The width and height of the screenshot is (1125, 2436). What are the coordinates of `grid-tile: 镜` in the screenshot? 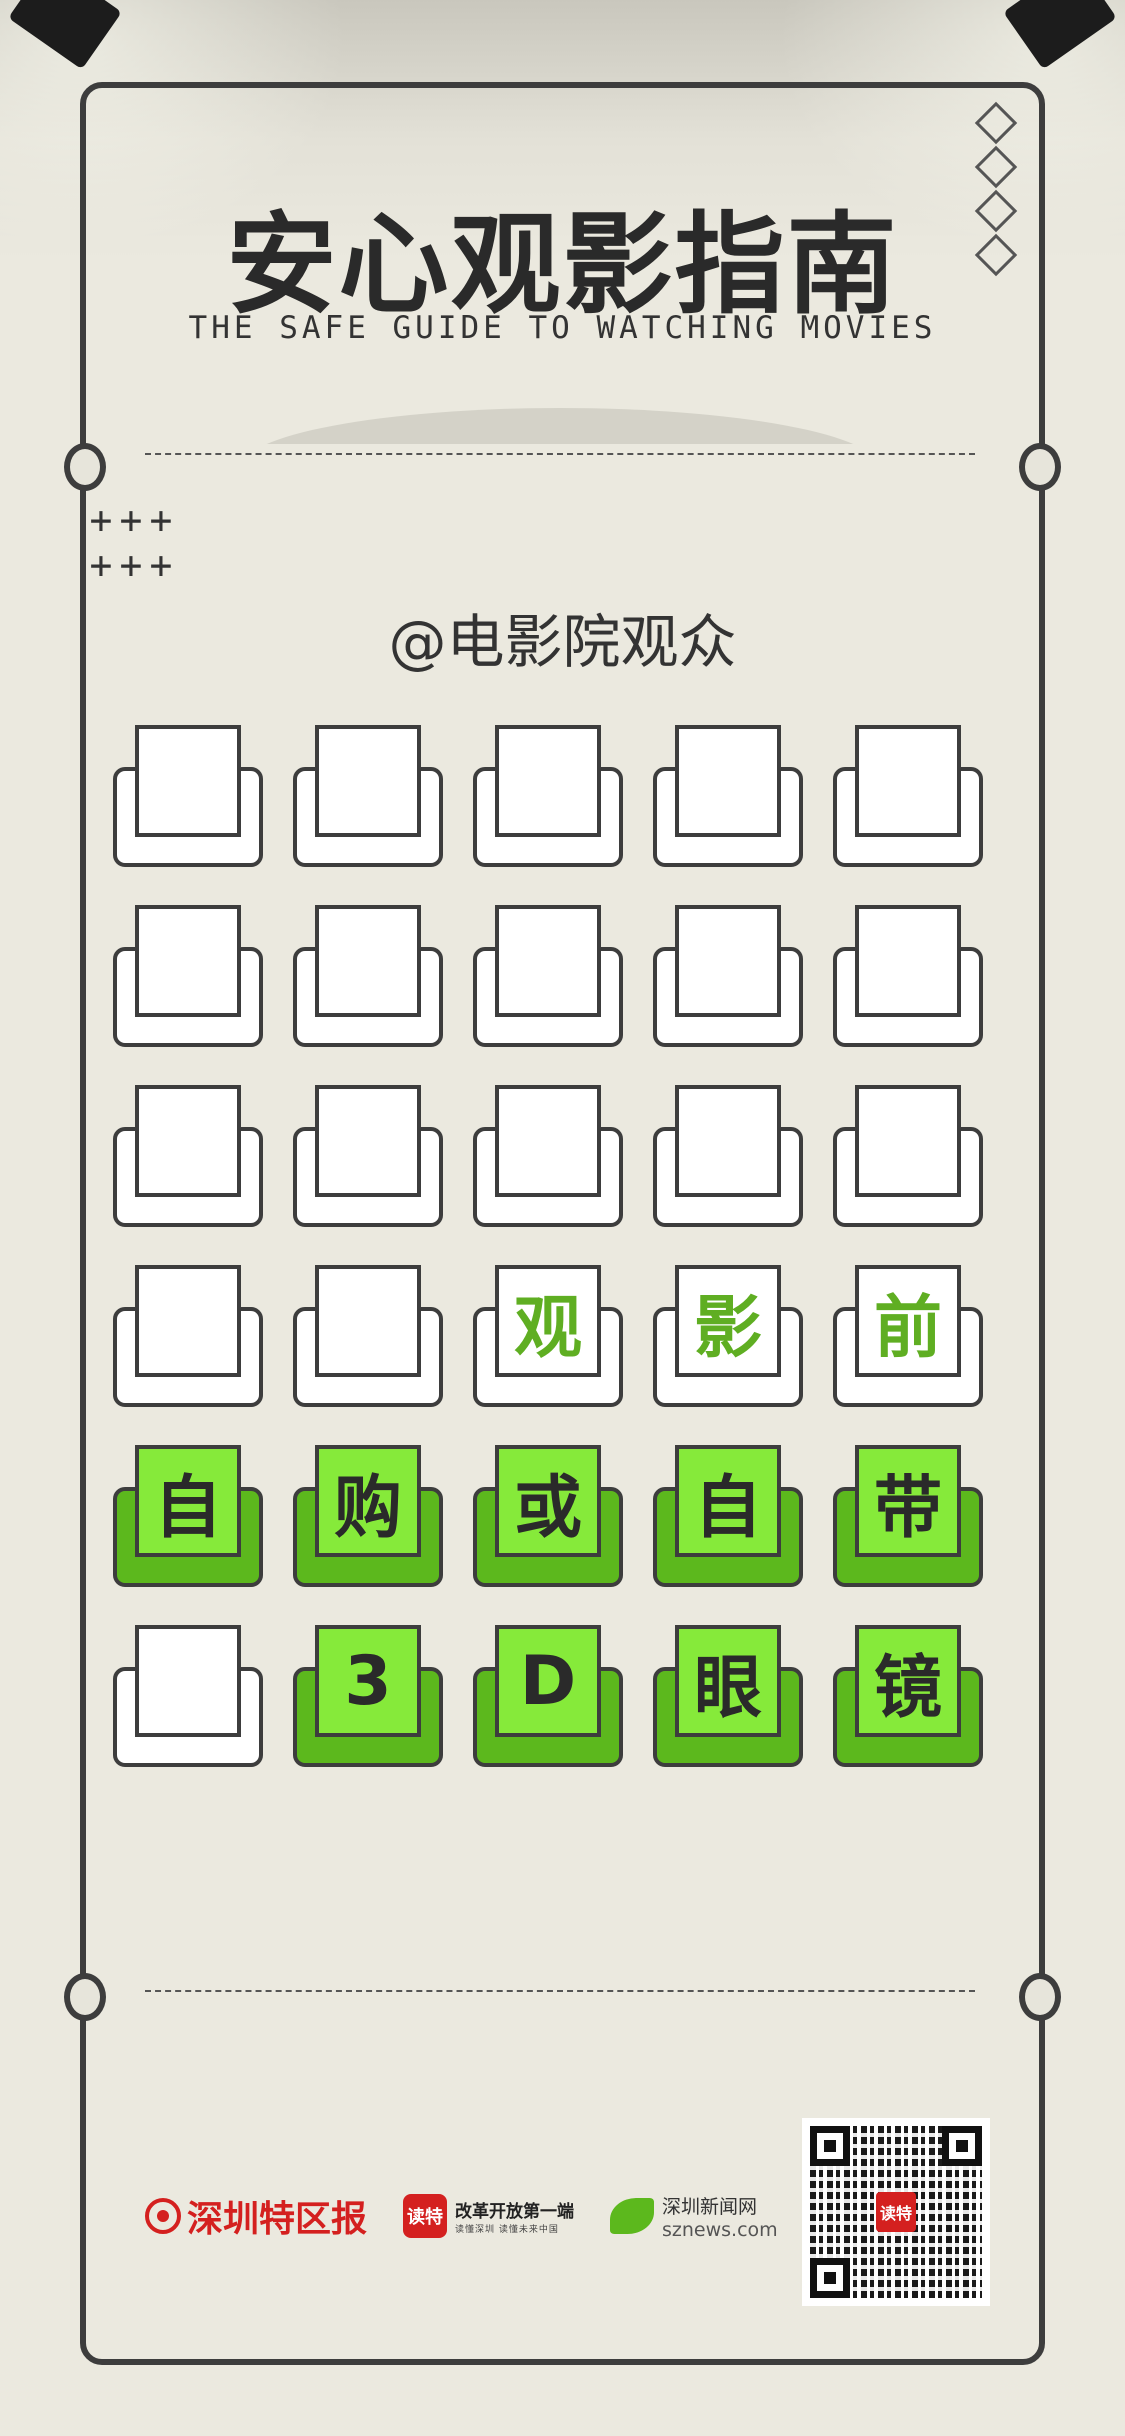 It's located at (908, 1696).